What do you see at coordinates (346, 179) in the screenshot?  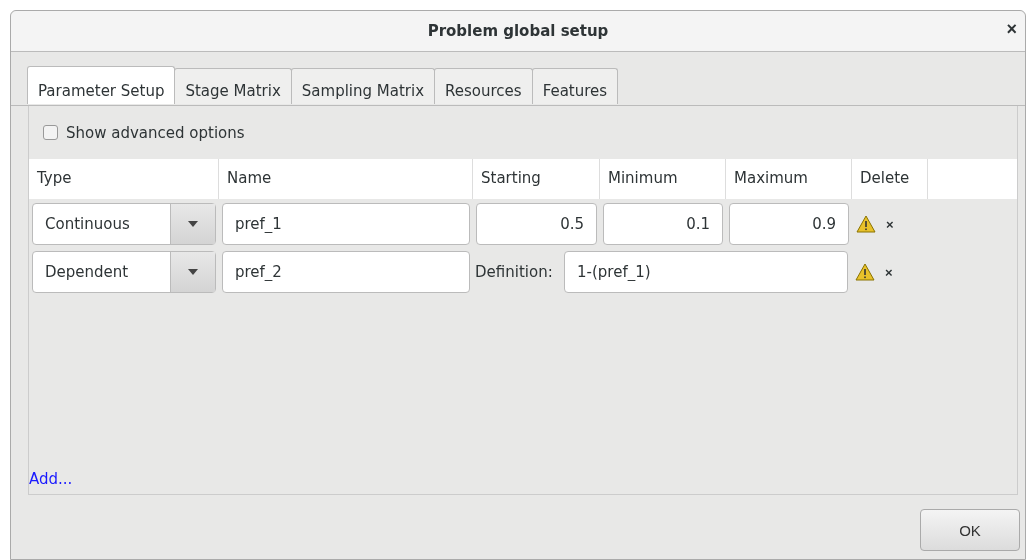 I see `column-header: Name` at bounding box center [346, 179].